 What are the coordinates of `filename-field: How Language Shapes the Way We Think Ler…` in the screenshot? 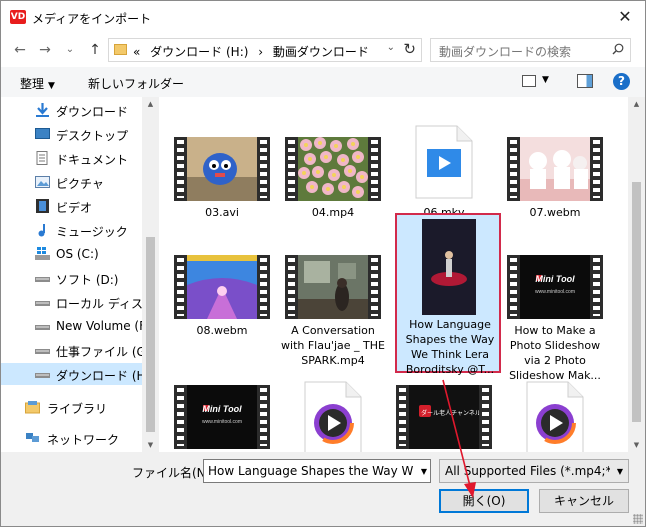 It's located at (317, 471).